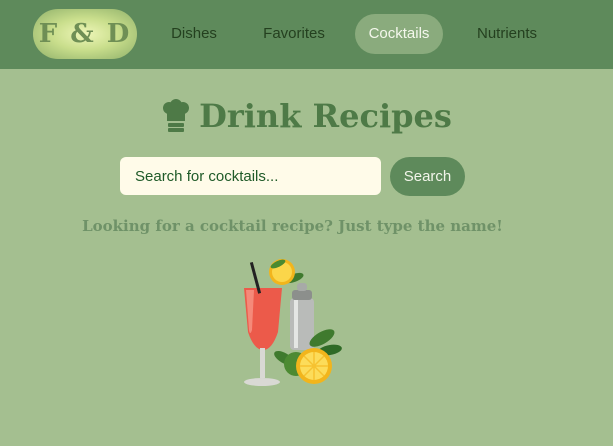 The height and width of the screenshot is (446, 613). Describe the element at coordinates (194, 34) in the screenshot. I see `nav-item-dishes: Dishes` at that location.